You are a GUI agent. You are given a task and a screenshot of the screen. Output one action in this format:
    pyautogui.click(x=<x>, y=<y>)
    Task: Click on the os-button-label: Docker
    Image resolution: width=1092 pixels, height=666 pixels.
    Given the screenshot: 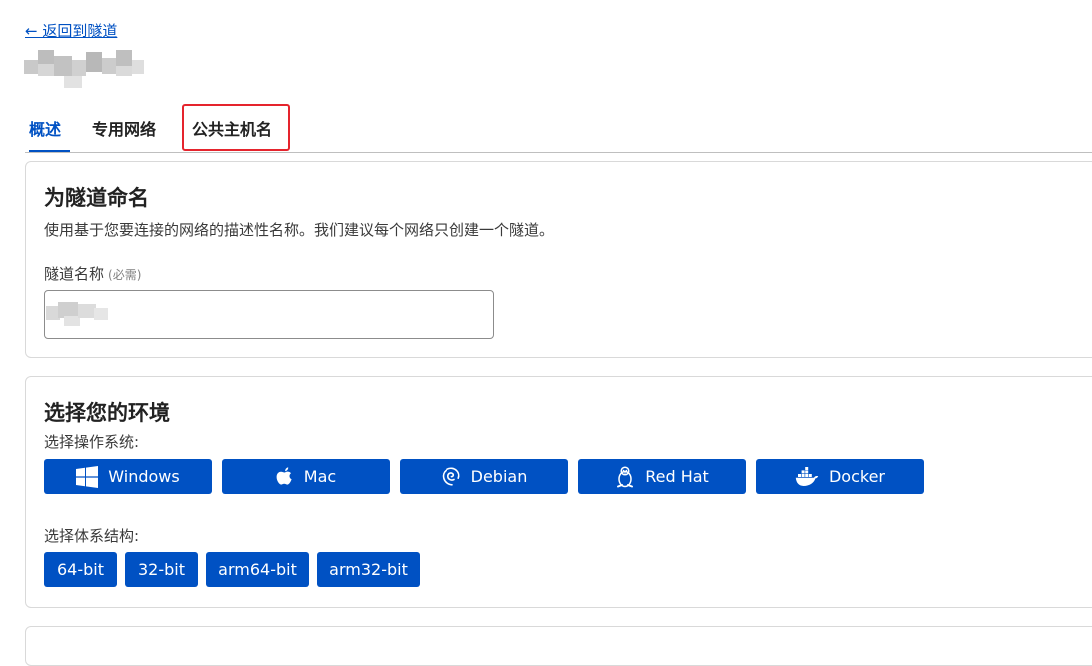 What is the action you would take?
    pyautogui.click(x=857, y=476)
    